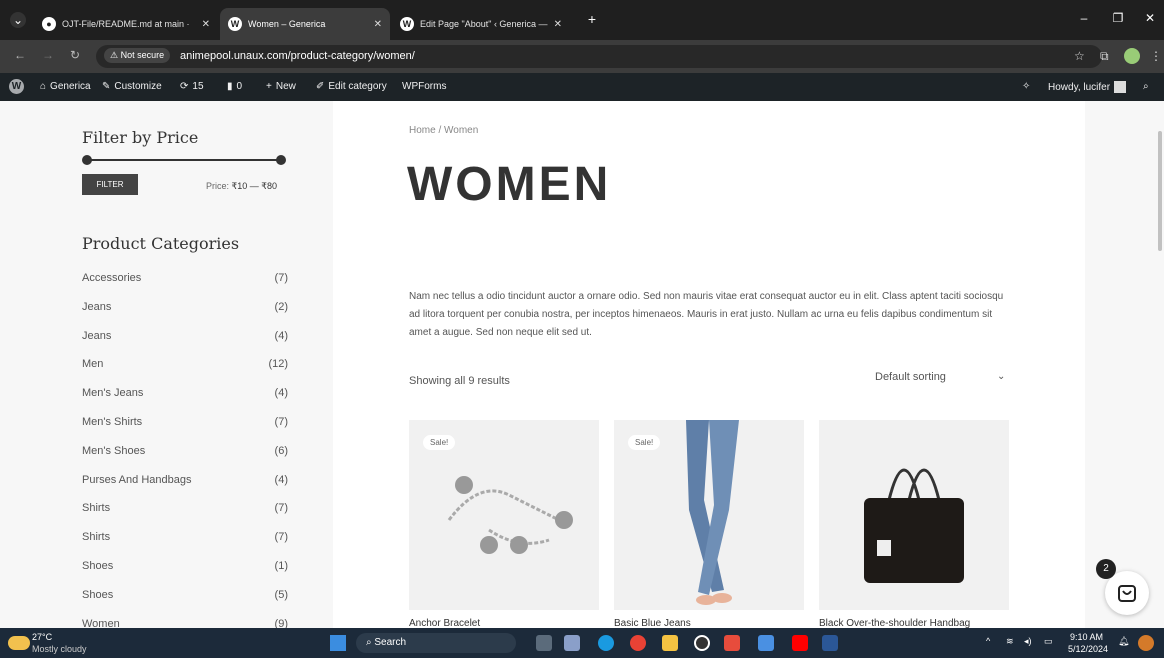  What do you see at coordinates (1010, 641) in the screenshot?
I see `wifi-icon: ≋` at bounding box center [1010, 641].